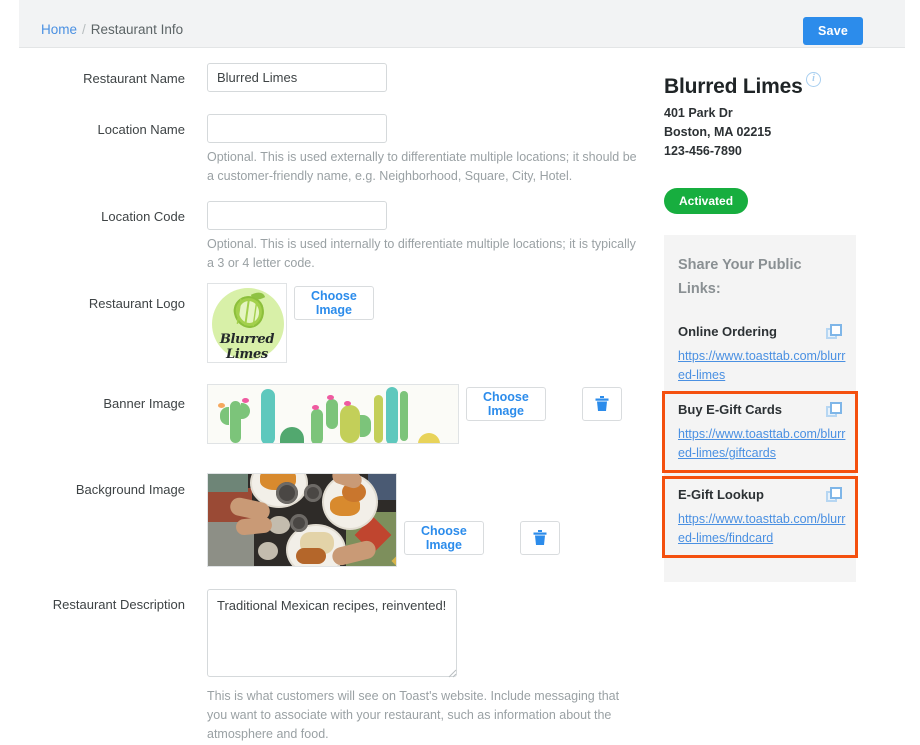 This screenshot has width=920, height=745. I want to click on restaurant-logo-preview: Blurred Limes, so click(247, 323).